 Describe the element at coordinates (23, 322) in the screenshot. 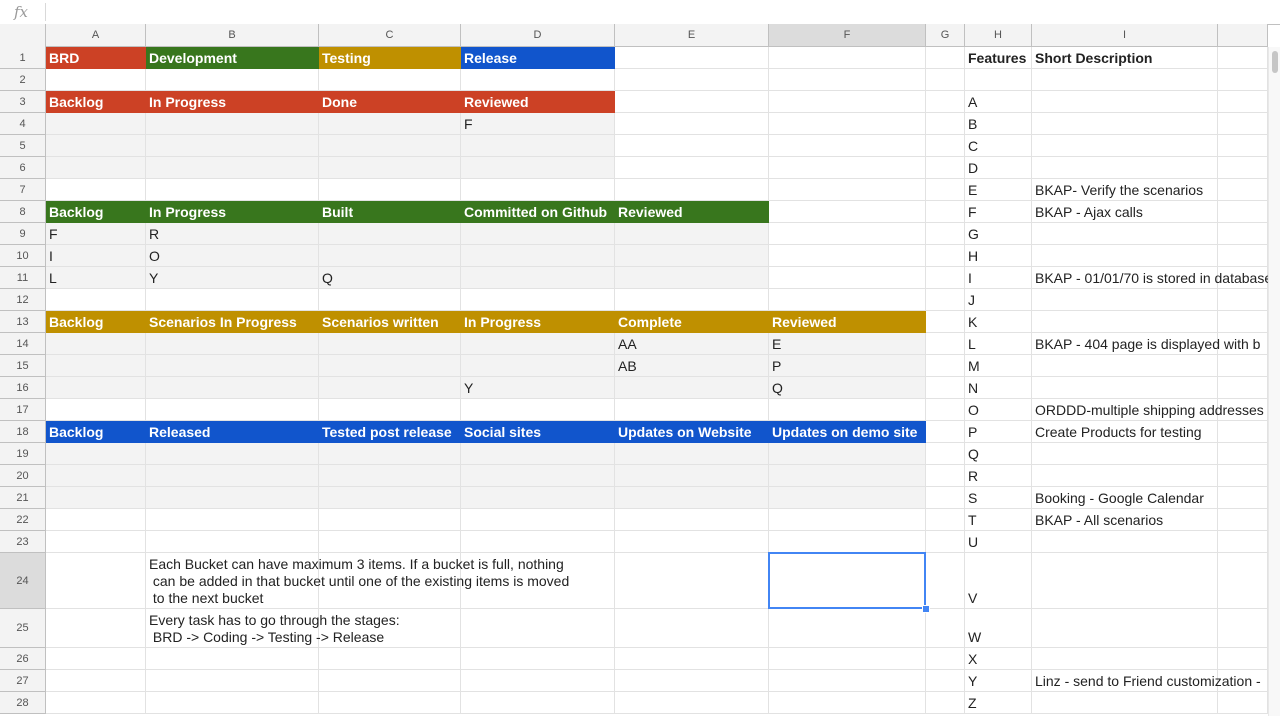

I see `row-header-13: 13` at that location.